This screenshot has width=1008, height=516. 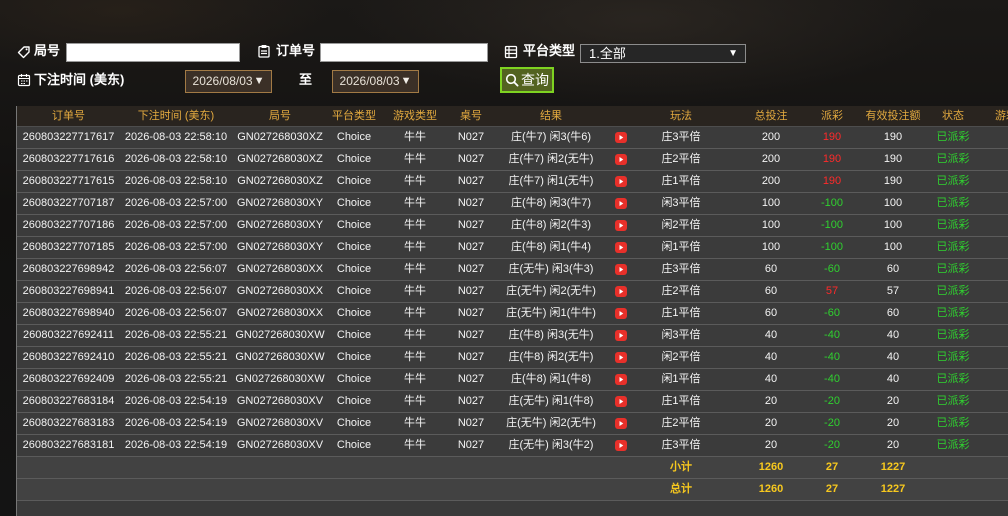 What do you see at coordinates (68, 269) in the screenshot?
I see `order-number-cell: 260803227698942` at bounding box center [68, 269].